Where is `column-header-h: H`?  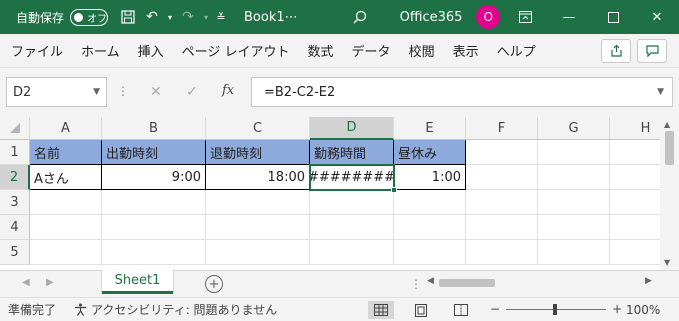
column-header-h: H is located at coordinates (635, 128).